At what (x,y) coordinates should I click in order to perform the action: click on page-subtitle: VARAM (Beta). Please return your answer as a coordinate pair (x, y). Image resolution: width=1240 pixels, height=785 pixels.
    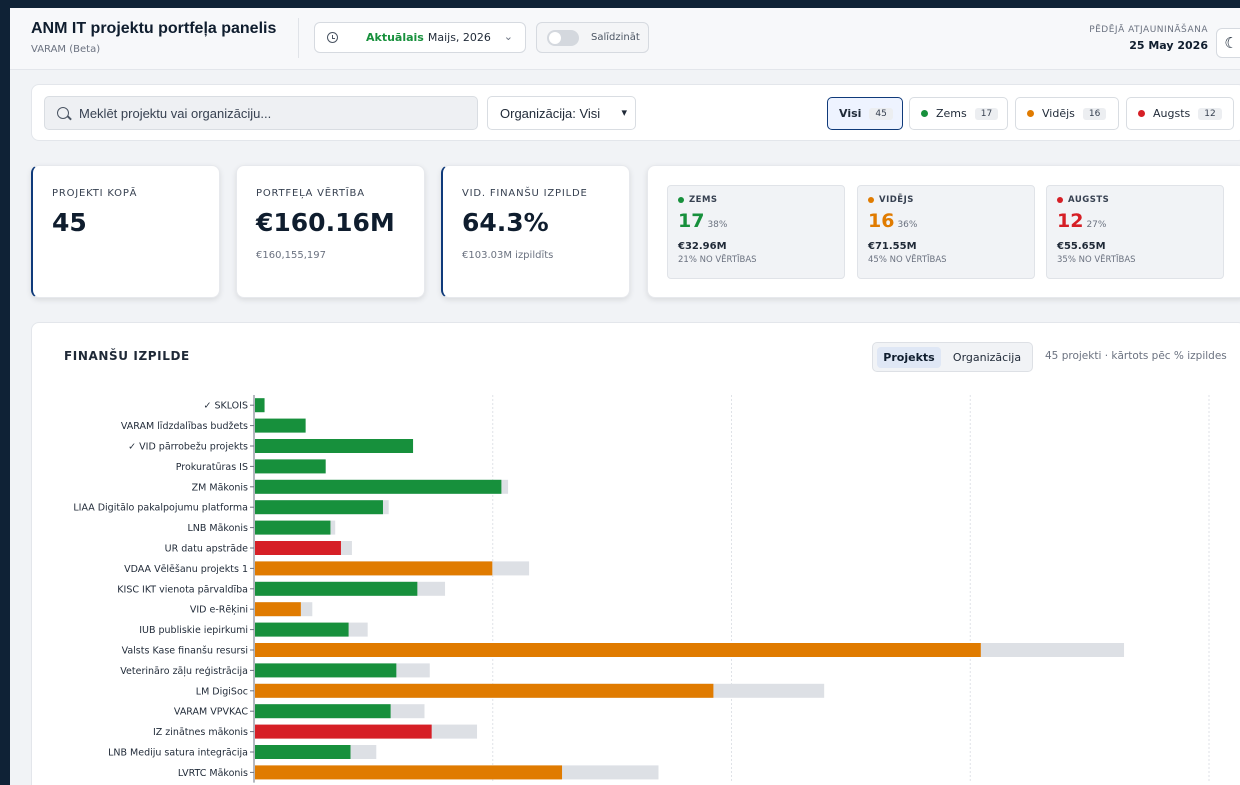
    Looking at the image, I should click on (66, 49).